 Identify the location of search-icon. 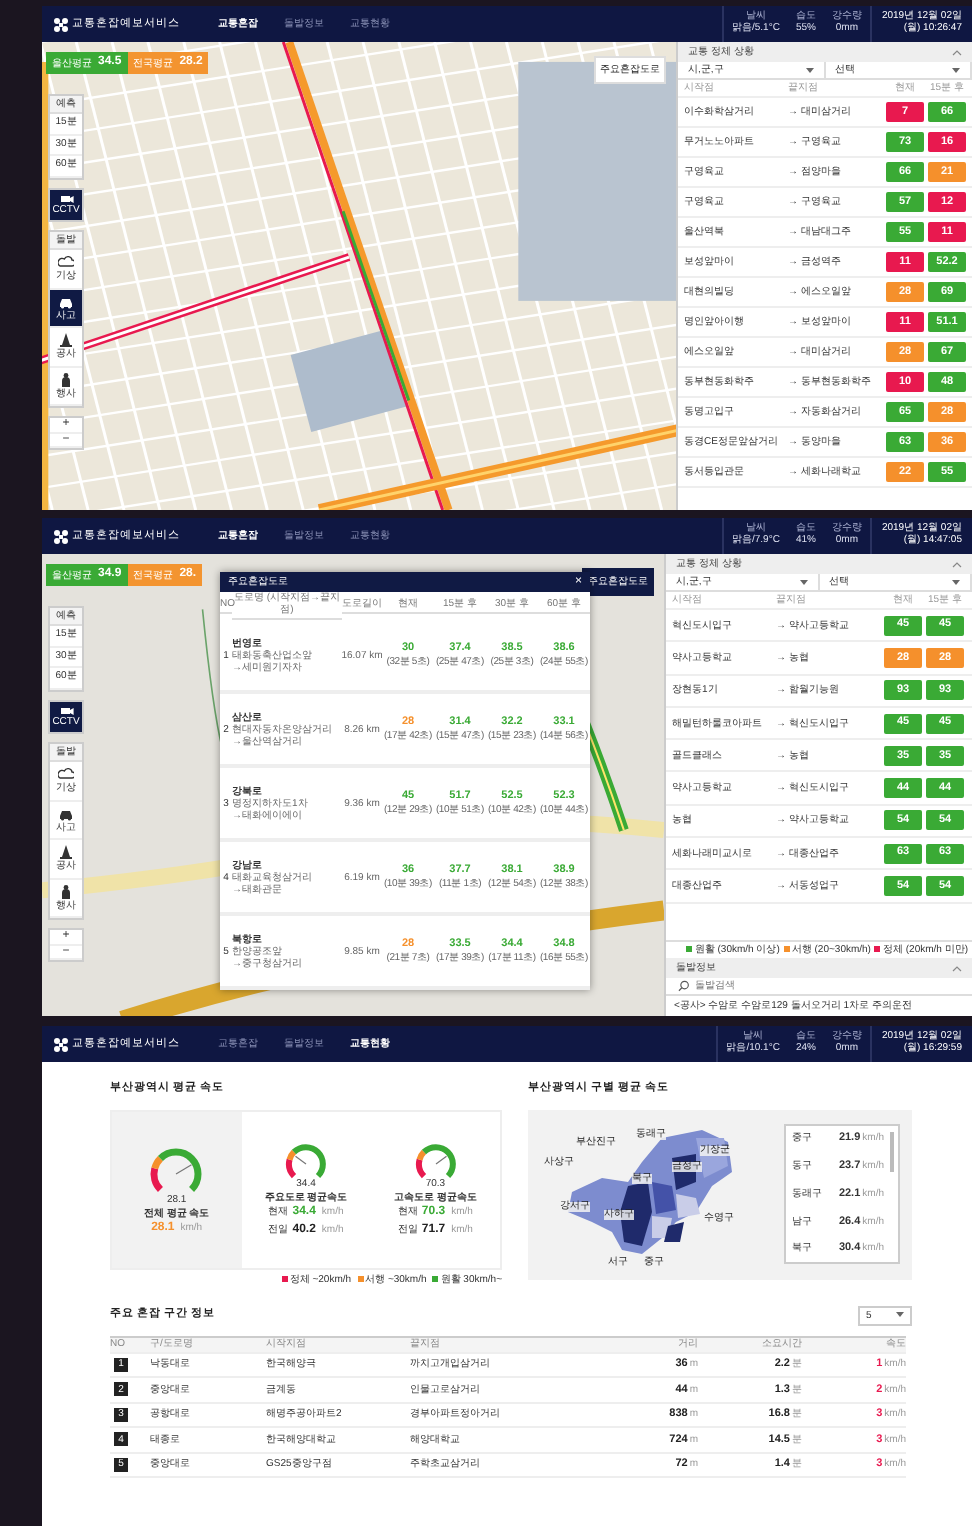
(684, 986).